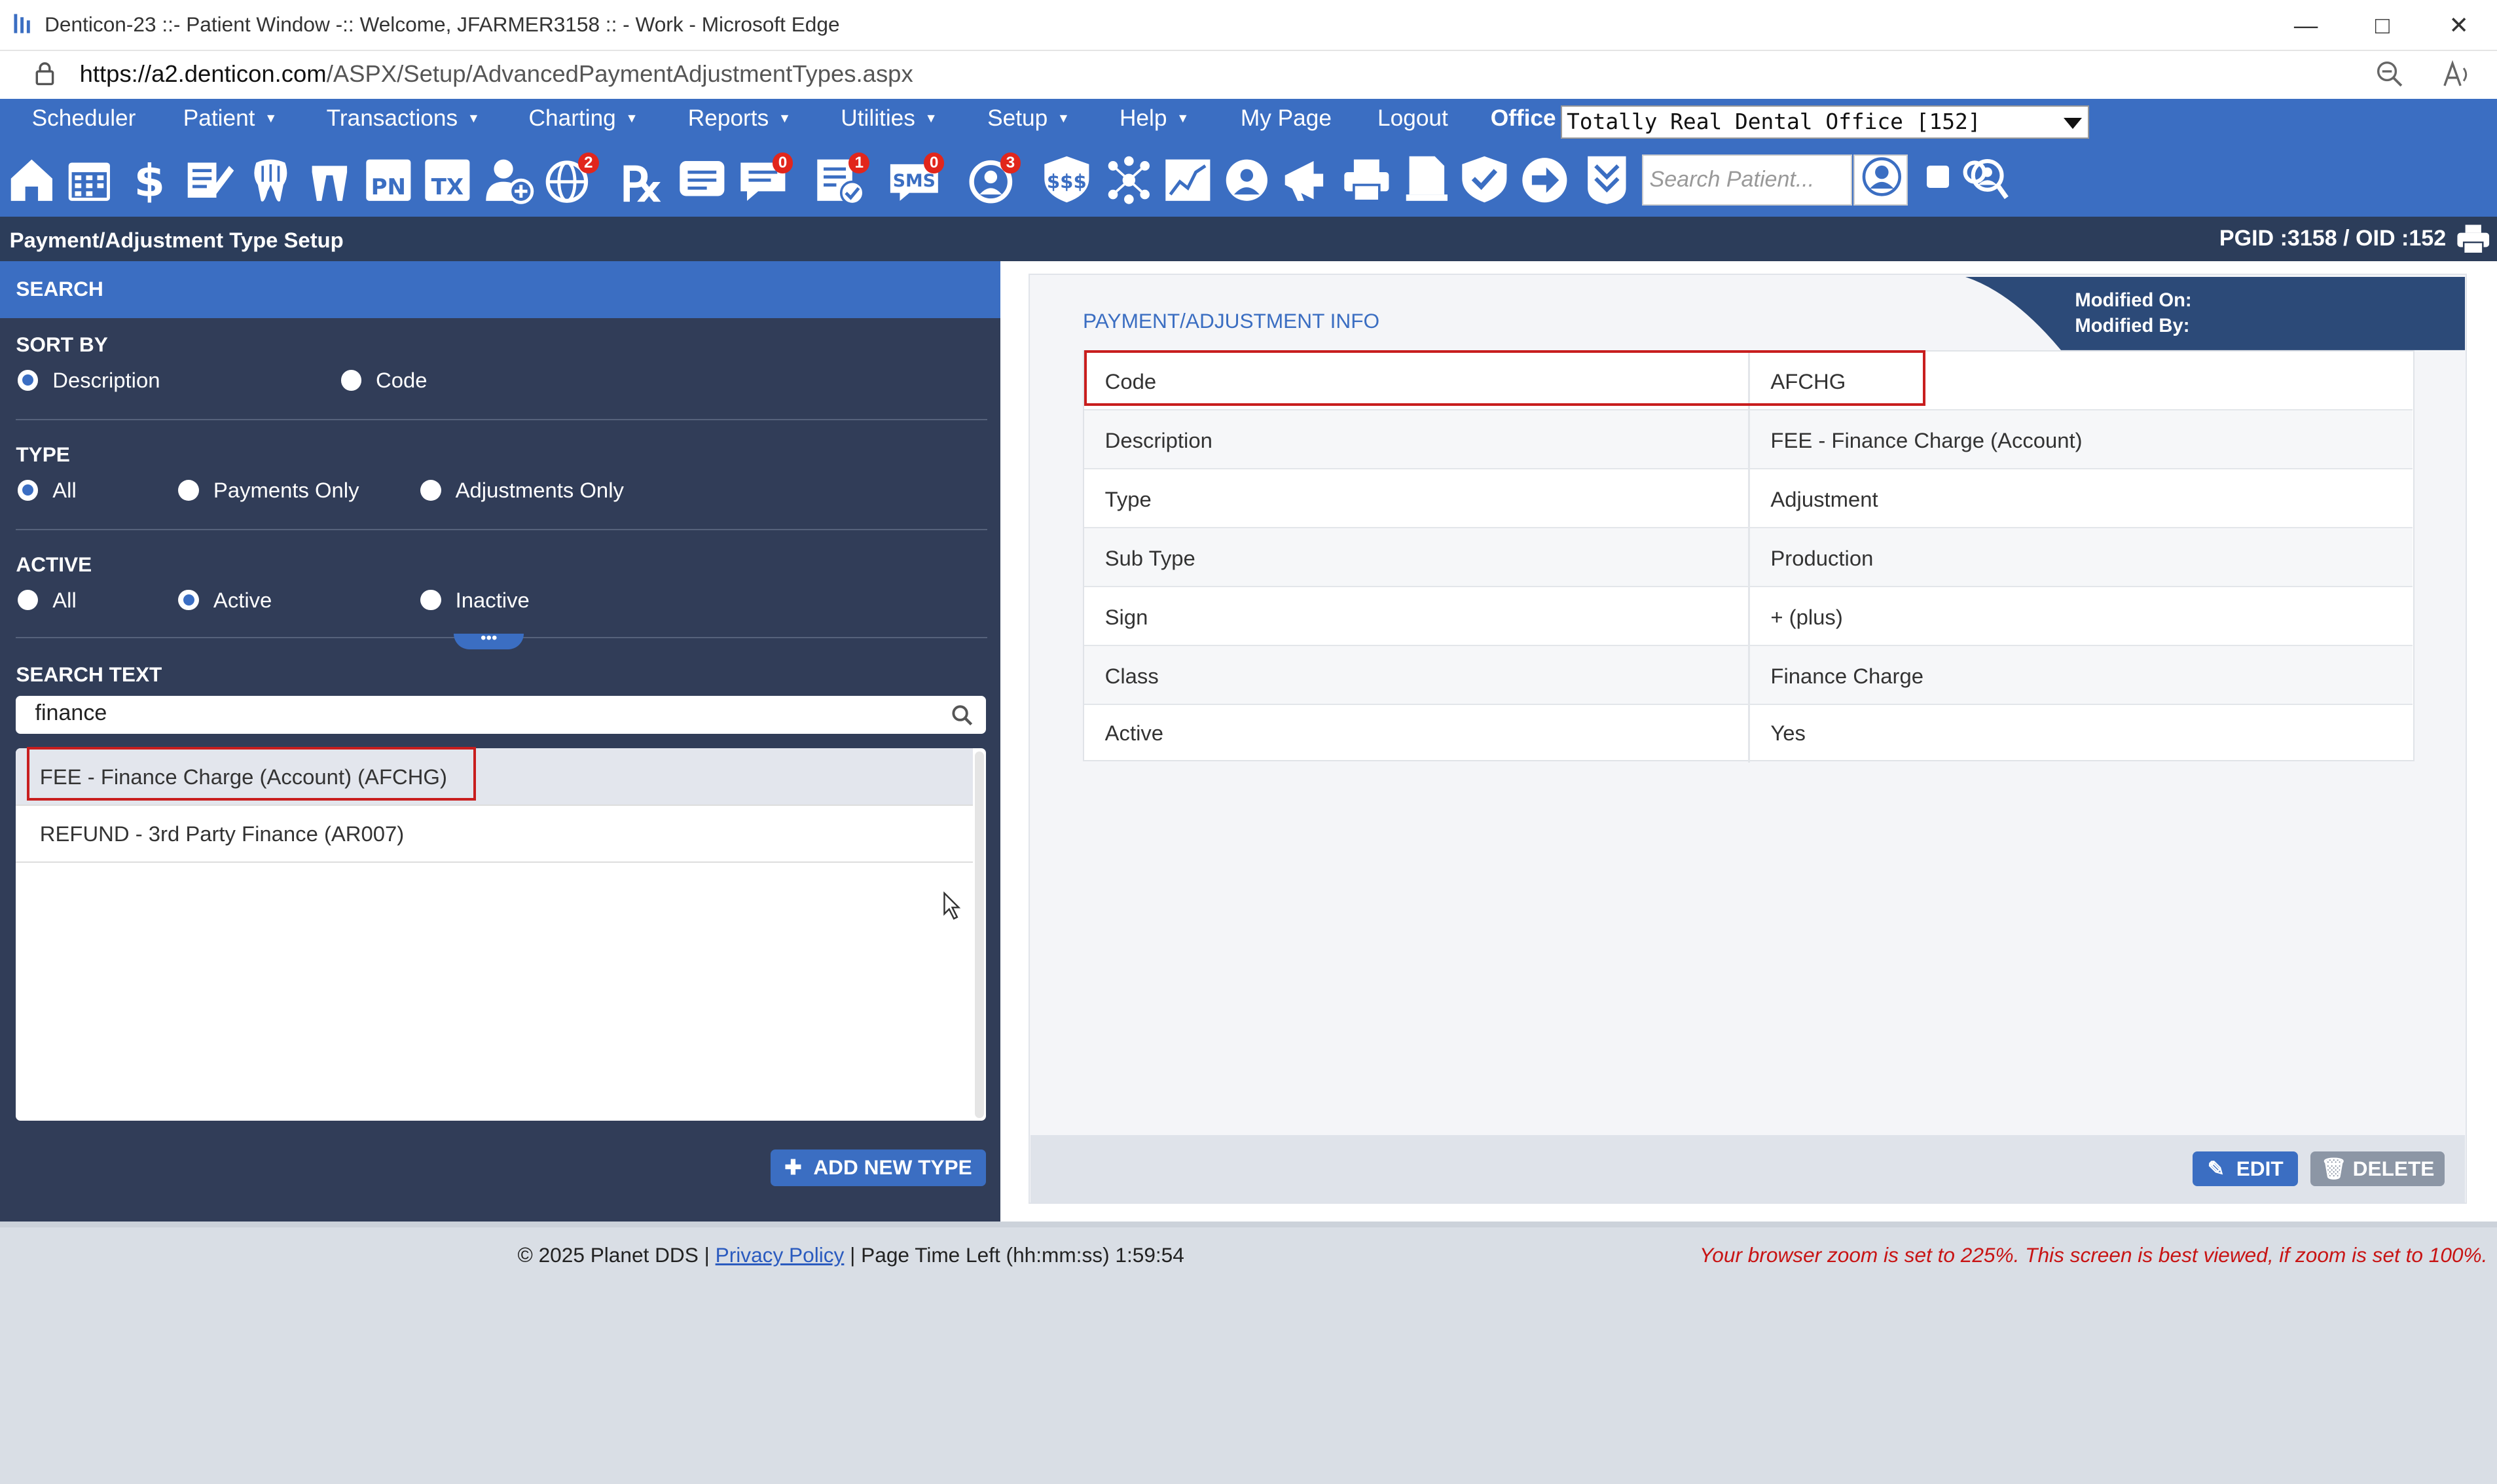  What do you see at coordinates (1129, 179) in the screenshot?
I see `network-icon` at bounding box center [1129, 179].